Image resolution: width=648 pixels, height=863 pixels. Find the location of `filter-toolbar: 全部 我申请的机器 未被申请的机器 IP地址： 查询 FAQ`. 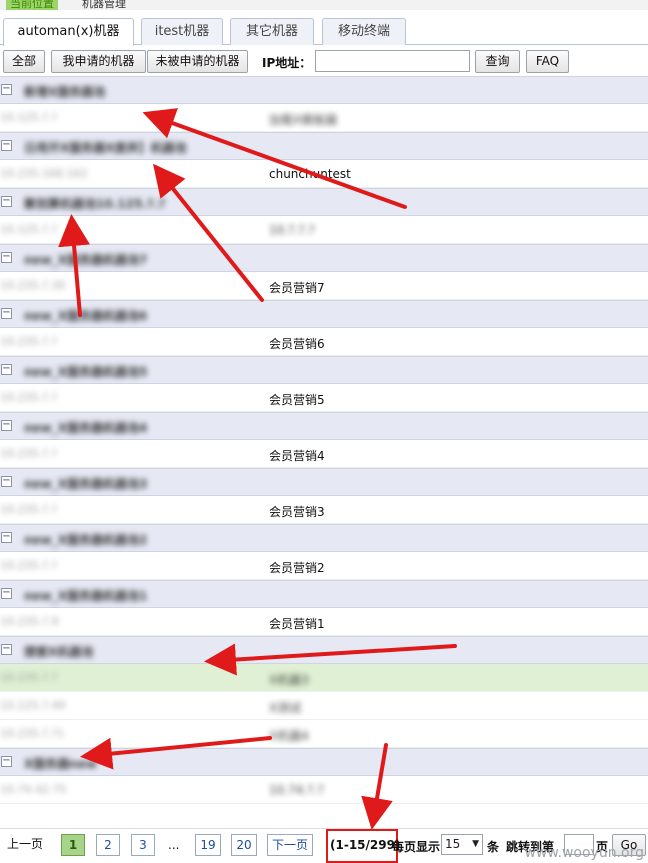

filter-toolbar: 全部 我申请的机器 未被申请的机器 IP地址： 查询 FAQ is located at coordinates (324, 62).